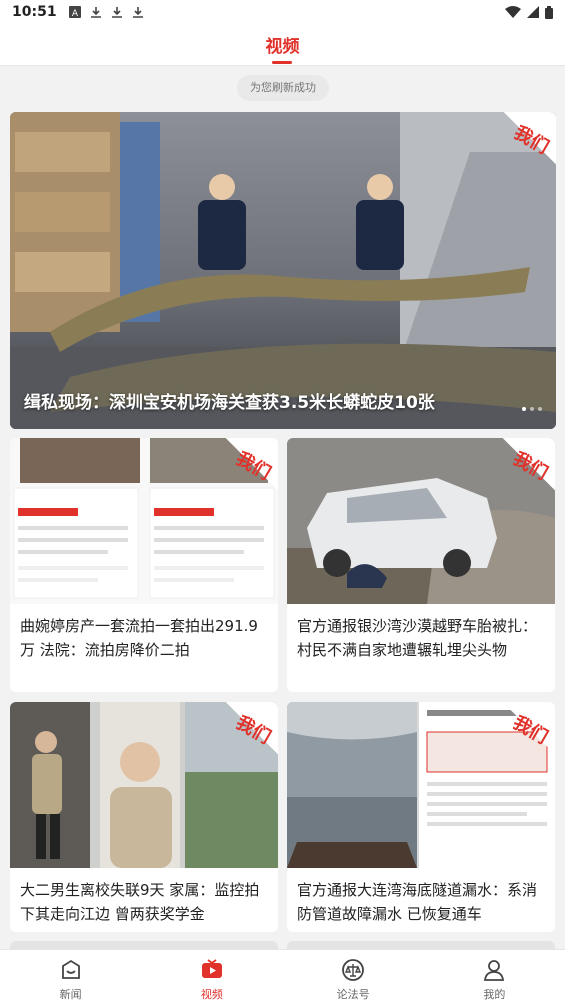  I want to click on carousel-dots, so click(532, 409).